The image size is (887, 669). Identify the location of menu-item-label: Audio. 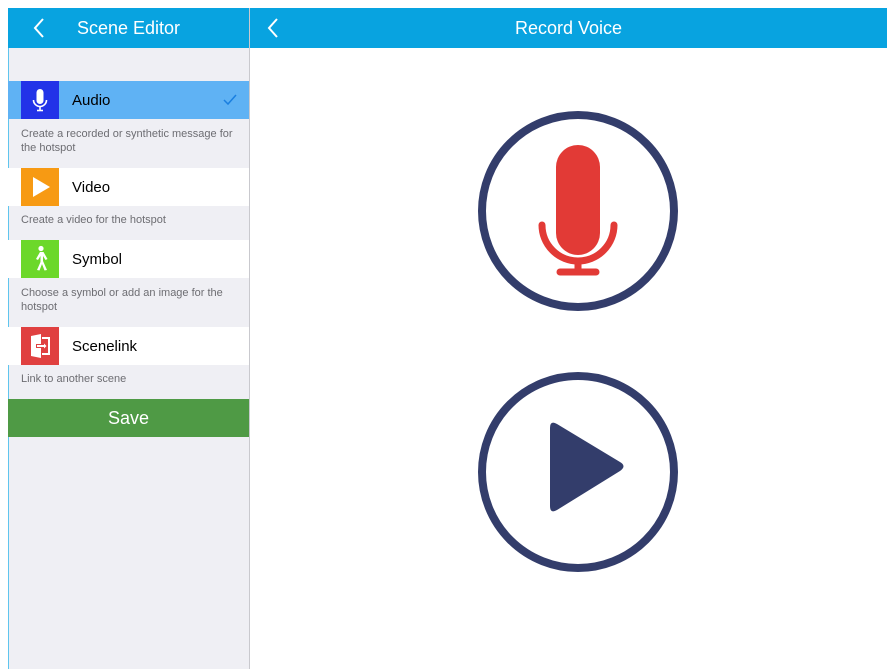
(91, 100).